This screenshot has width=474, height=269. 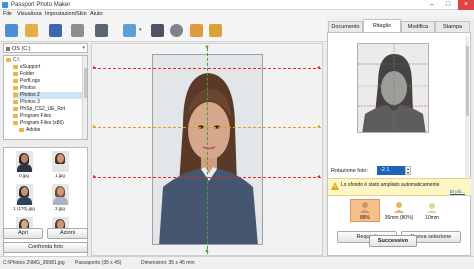 What do you see at coordinates (39, 109) in the screenshot?
I see `tree-item: PhSp_CS2_UE_Ret` at bounding box center [39, 109].